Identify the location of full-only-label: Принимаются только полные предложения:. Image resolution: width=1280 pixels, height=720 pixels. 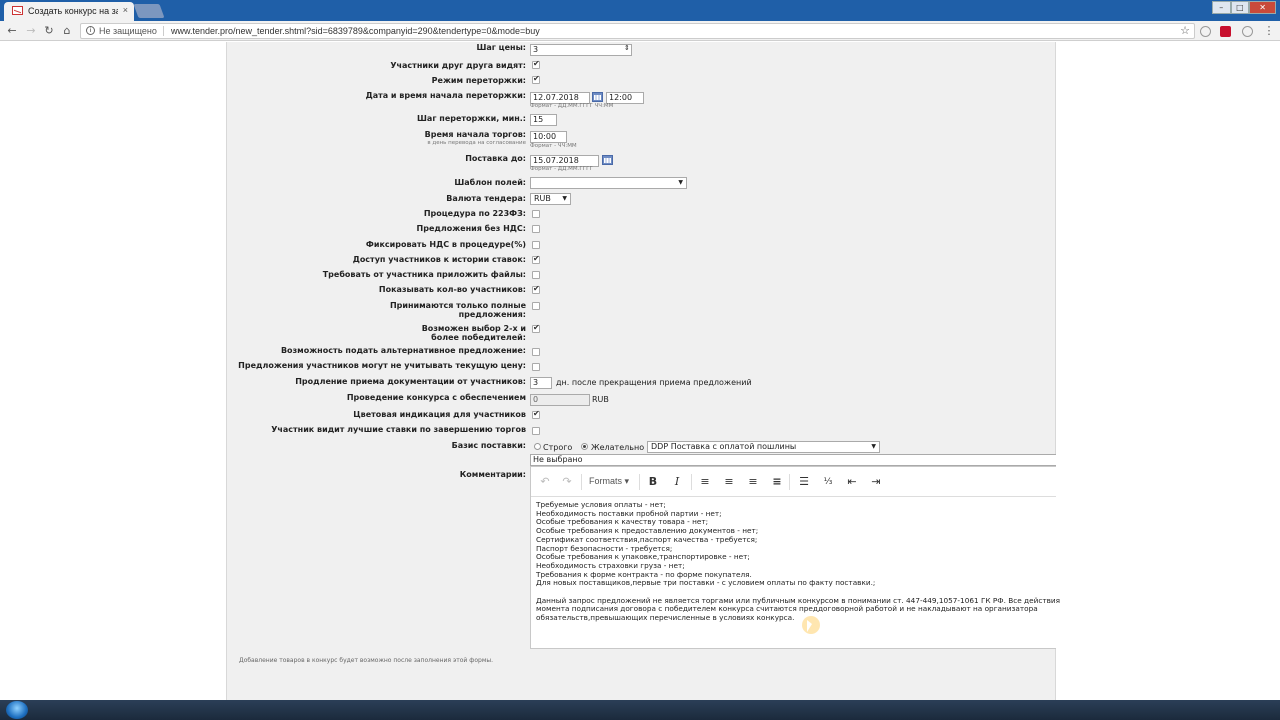
(457, 310).